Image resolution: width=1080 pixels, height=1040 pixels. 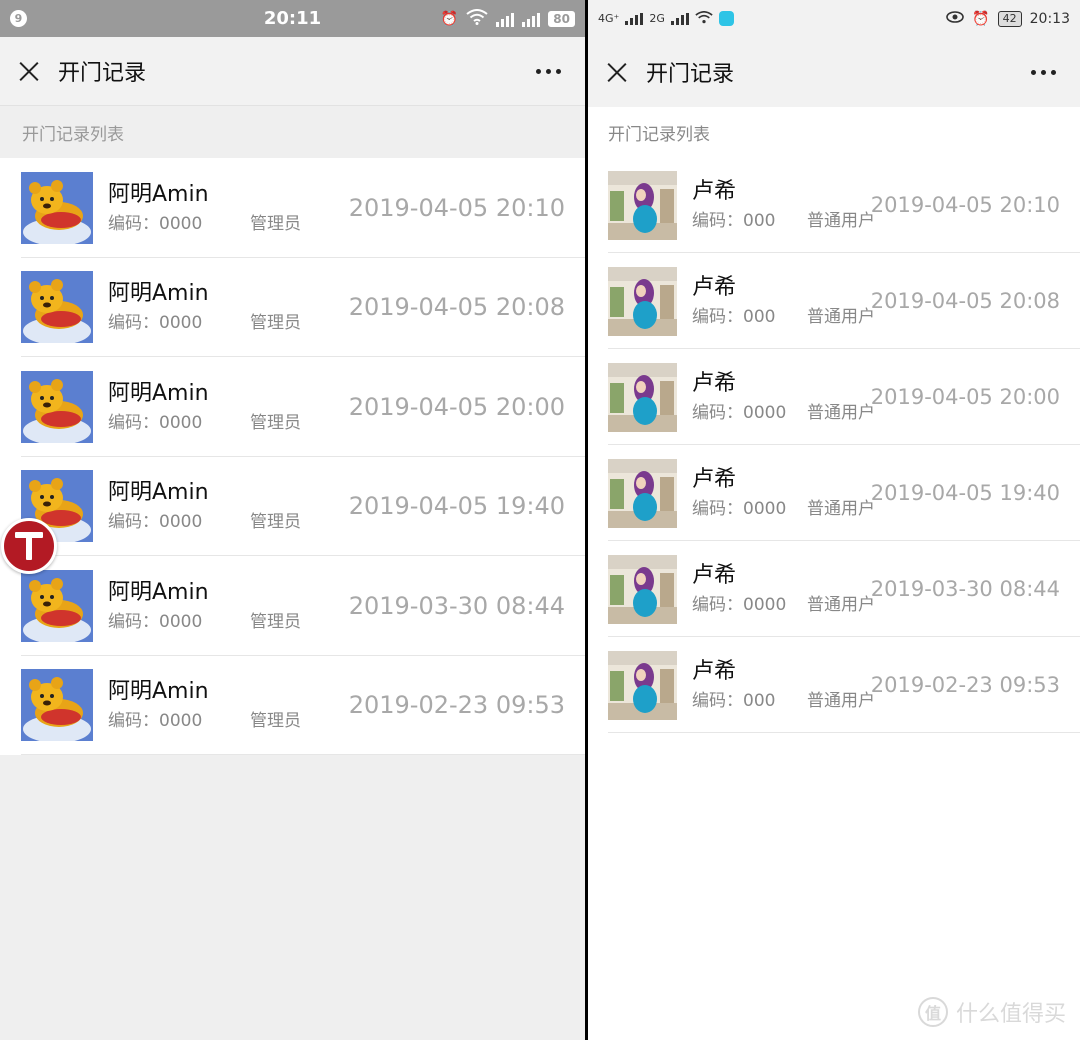 I want to click on user-code: 编码：000, so click(x=749, y=317).